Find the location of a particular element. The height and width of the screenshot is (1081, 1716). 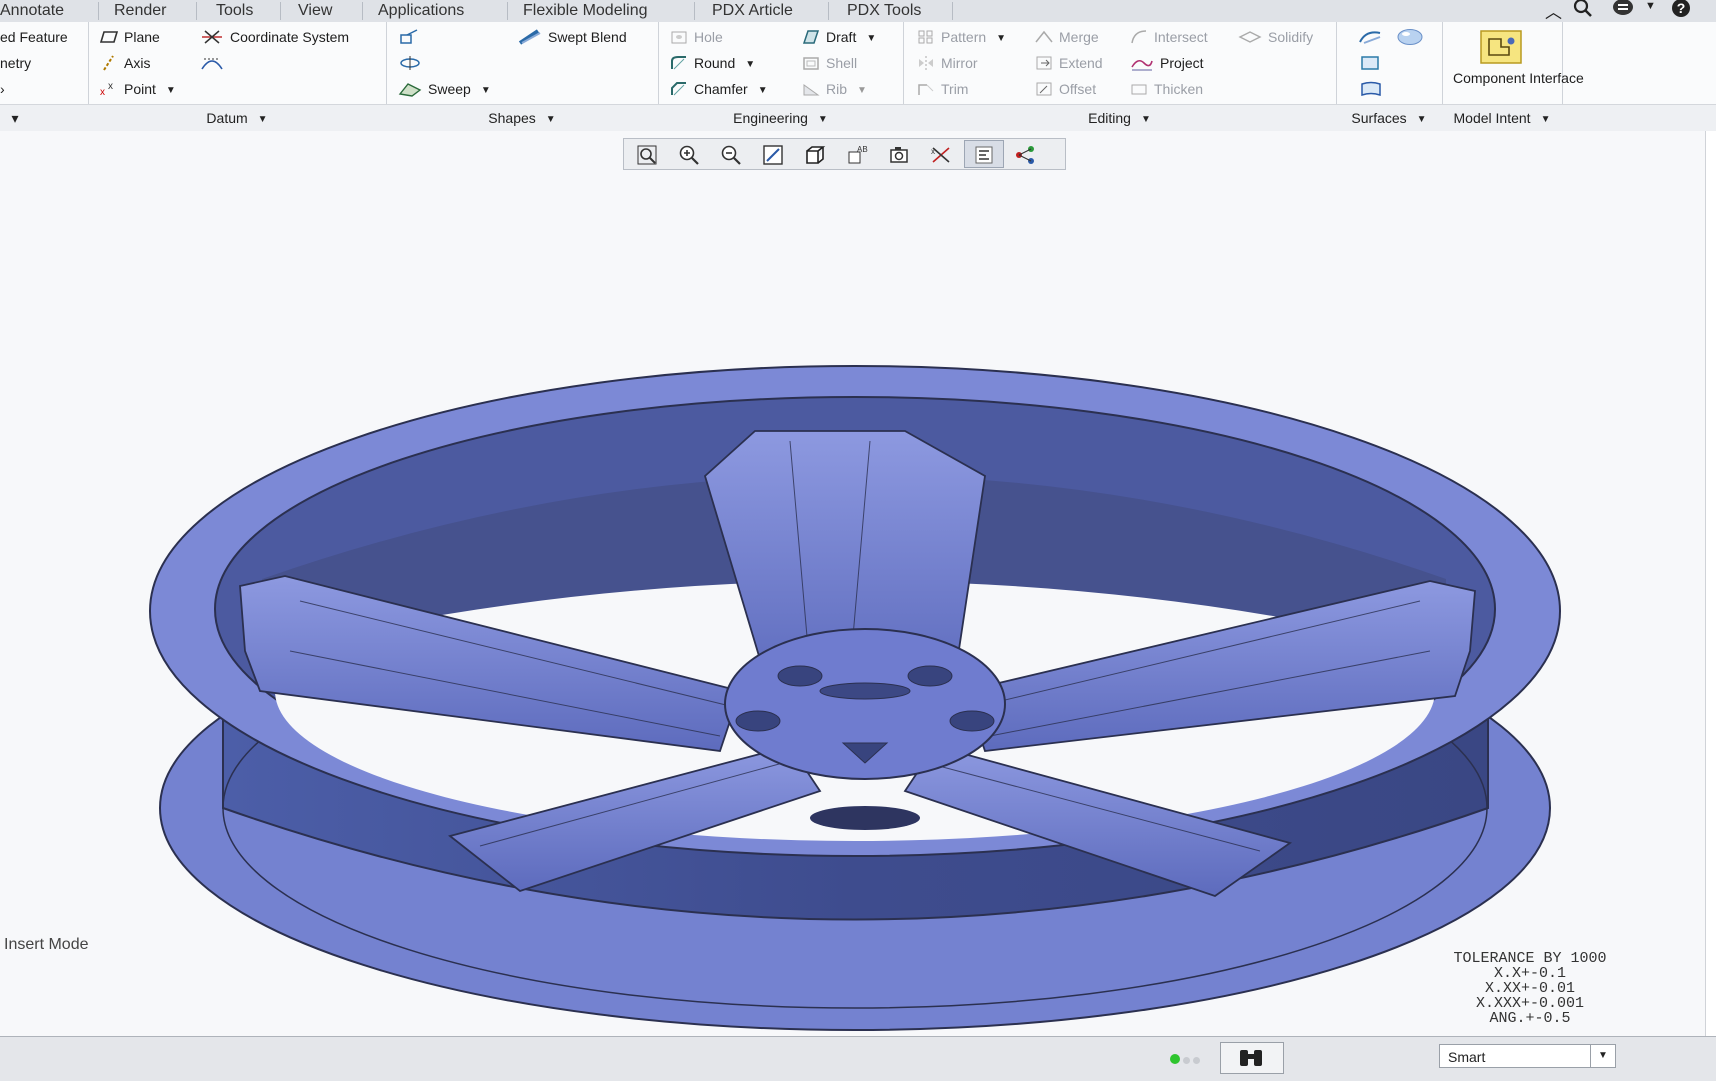

fill-button is located at coordinates (1374, 63).